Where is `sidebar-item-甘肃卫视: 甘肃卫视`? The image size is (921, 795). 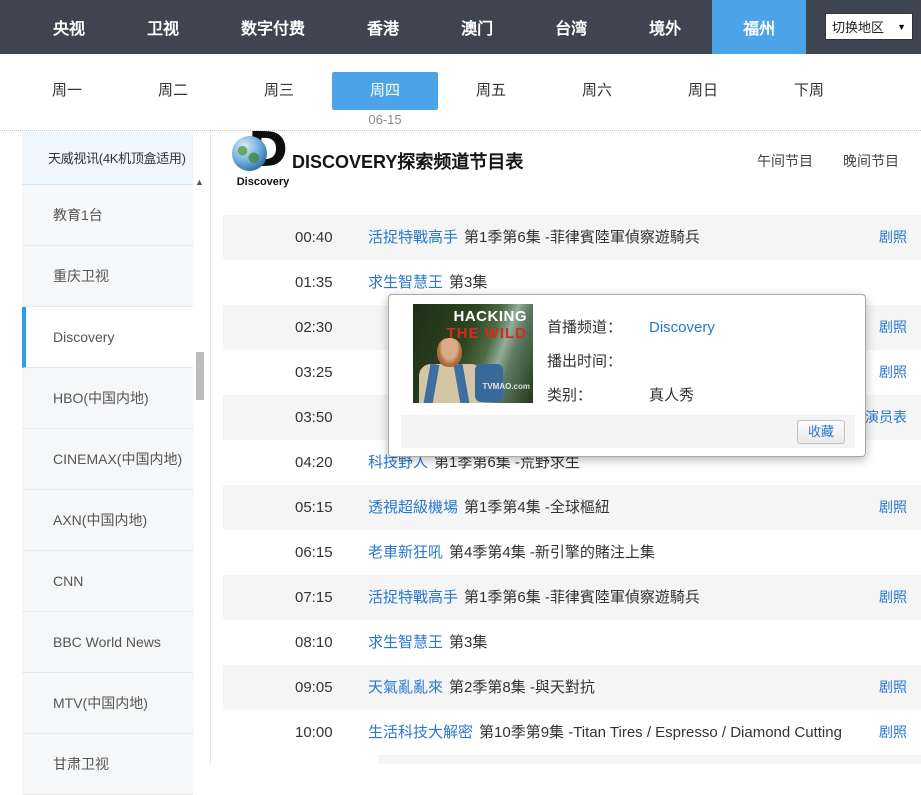
sidebar-item-甘肃卫视: 甘肃卫视 is located at coordinates (107, 764).